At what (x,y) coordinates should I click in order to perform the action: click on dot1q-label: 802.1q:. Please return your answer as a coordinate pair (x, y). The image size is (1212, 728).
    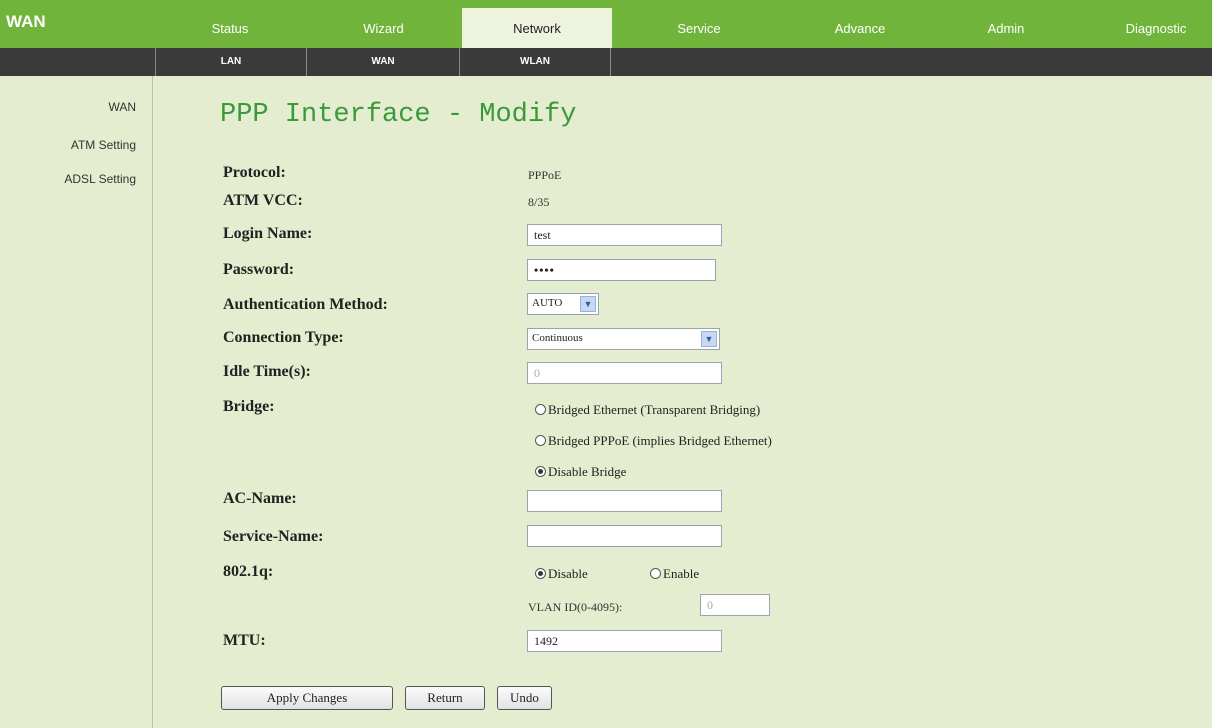
    Looking at the image, I should click on (248, 571).